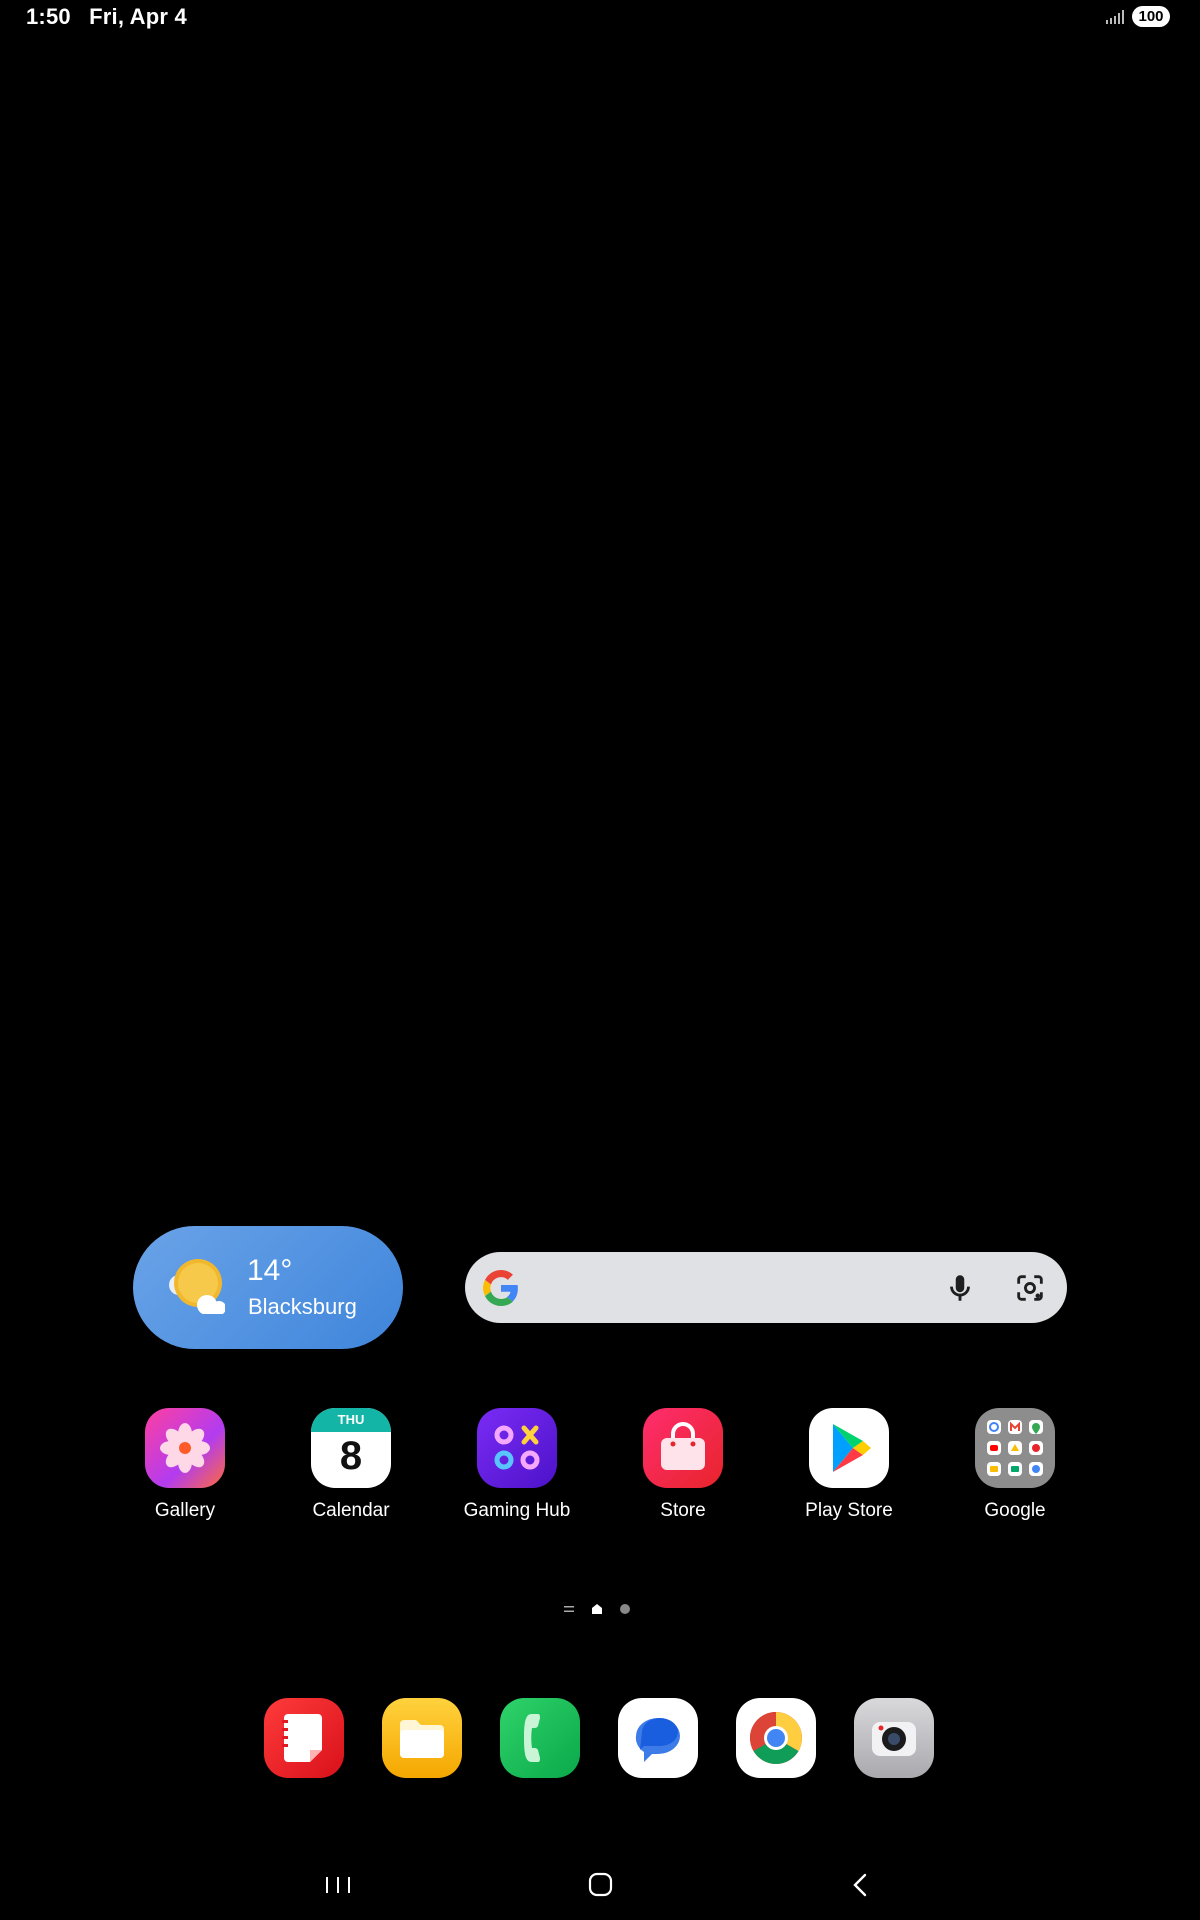 This screenshot has height=1920, width=1200. What do you see at coordinates (776, 1738) in the screenshot?
I see `chrome-icon` at bounding box center [776, 1738].